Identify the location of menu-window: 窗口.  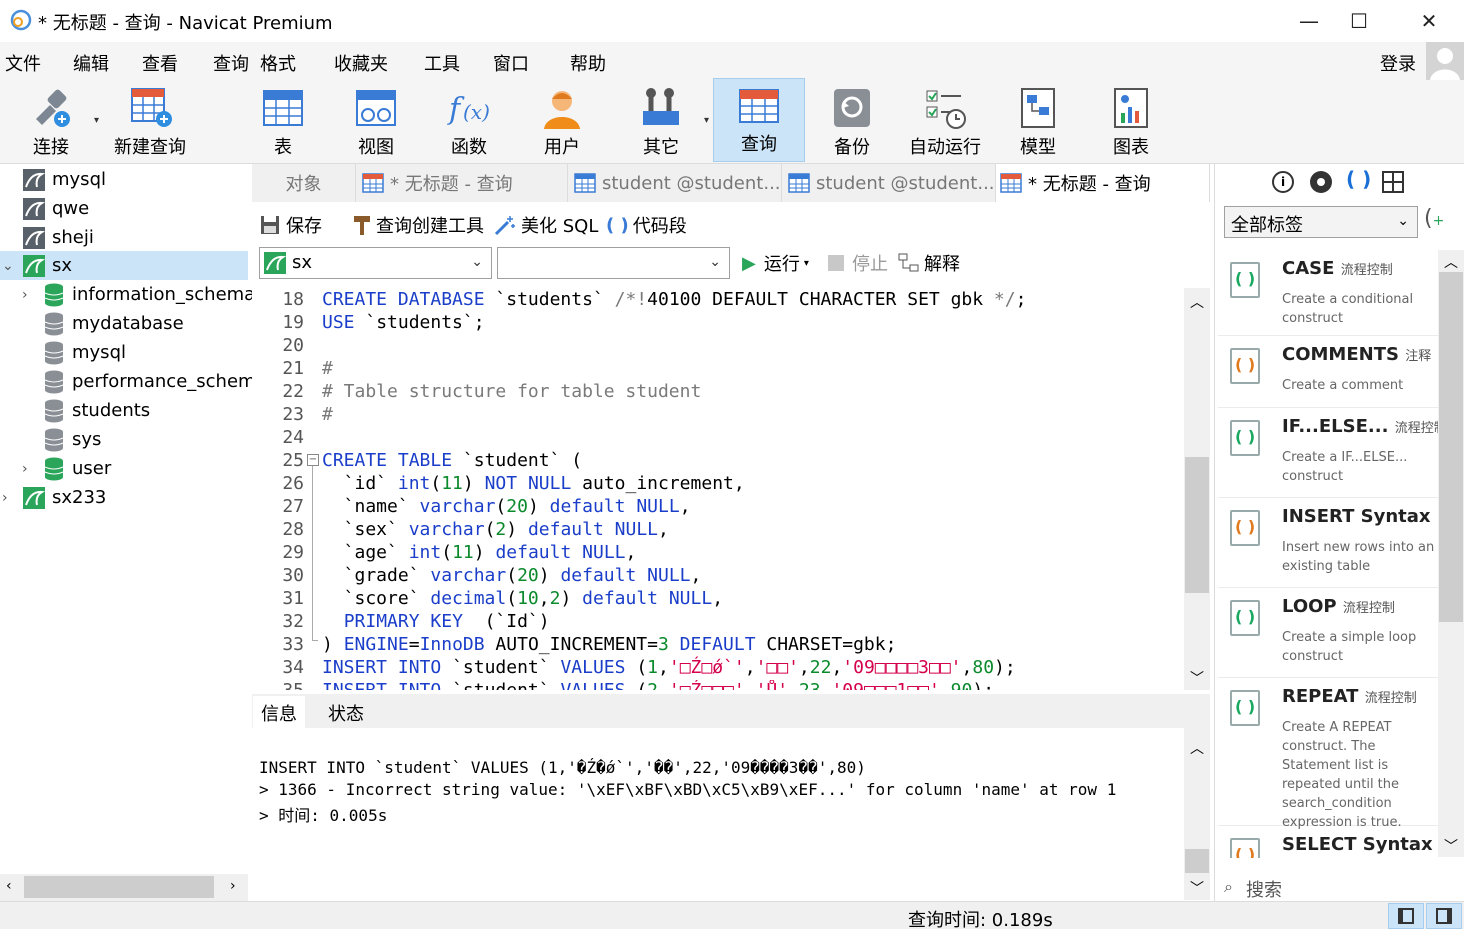
(511, 63).